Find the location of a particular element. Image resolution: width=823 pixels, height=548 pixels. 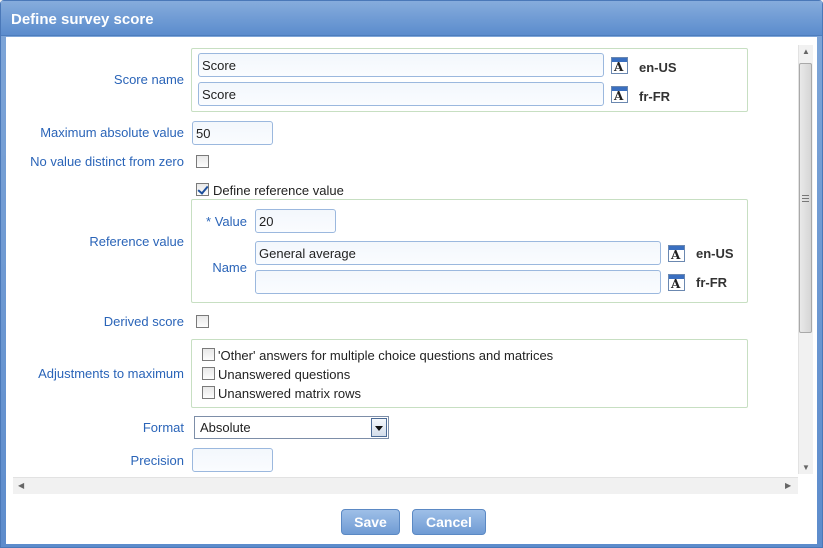

ref-value-input is located at coordinates (295, 221).